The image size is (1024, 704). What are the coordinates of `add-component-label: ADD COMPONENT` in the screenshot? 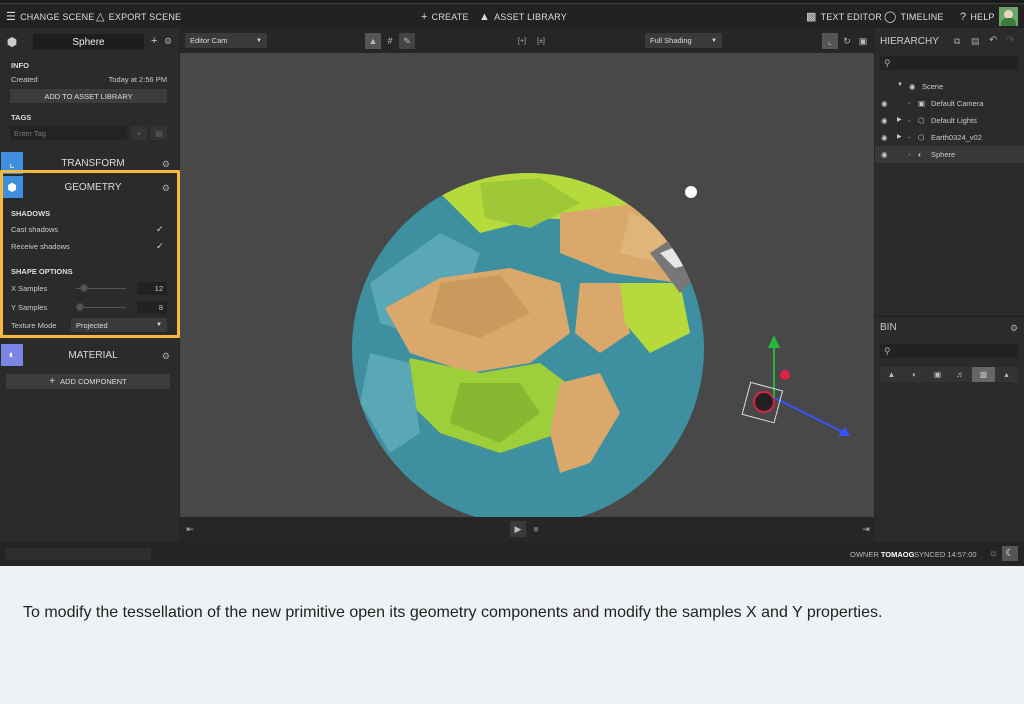 It's located at (93, 381).